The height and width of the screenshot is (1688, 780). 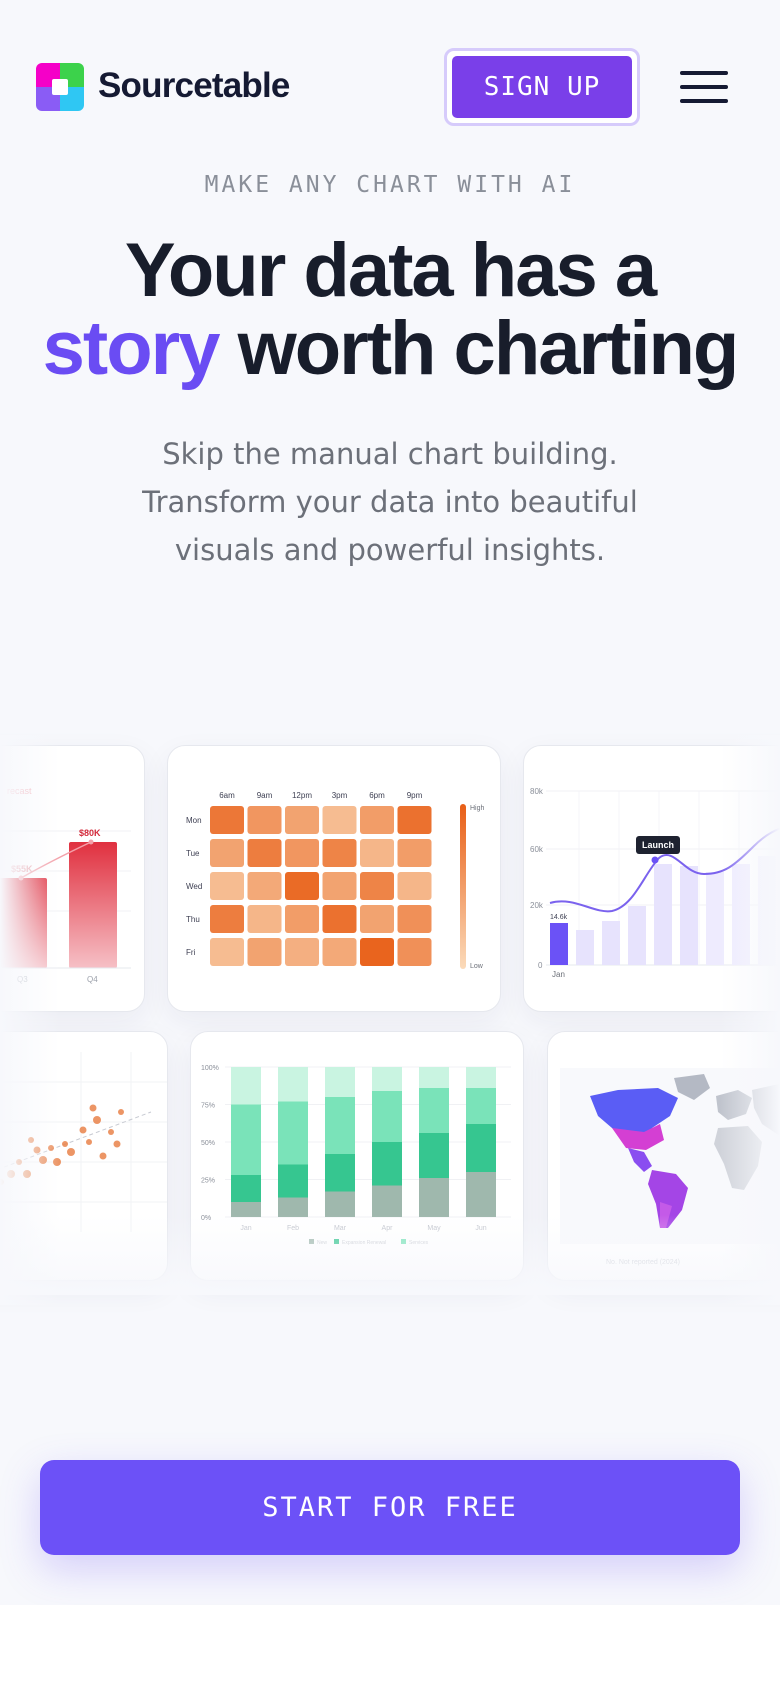 What do you see at coordinates (76, 1140) in the screenshot?
I see `trend-line` at bounding box center [76, 1140].